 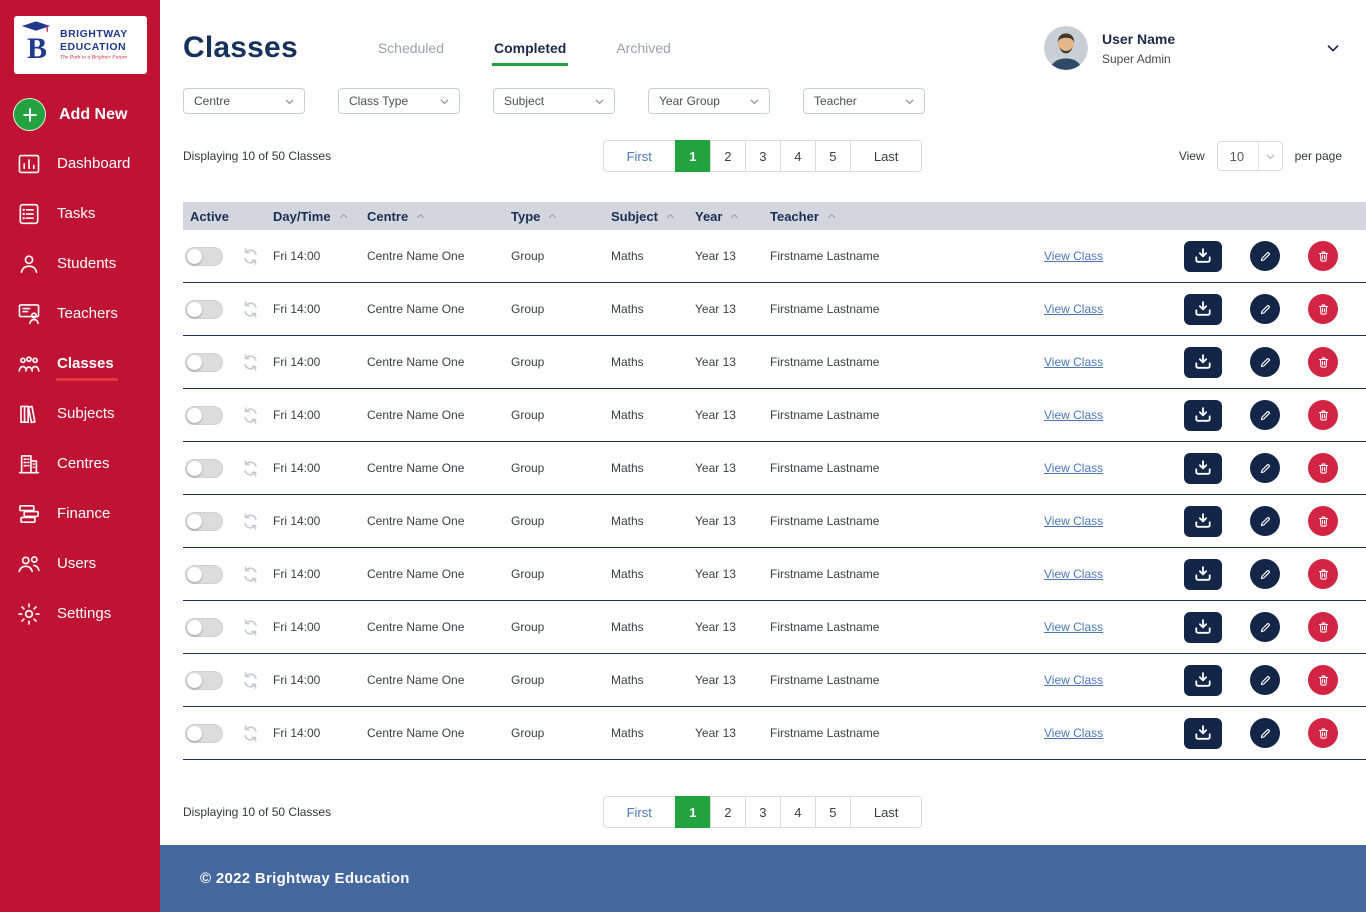 What do you see at coordinates (244, 101) in the screenshot?
I see `filter-centre: Centre` at bounding box center [244, 101].